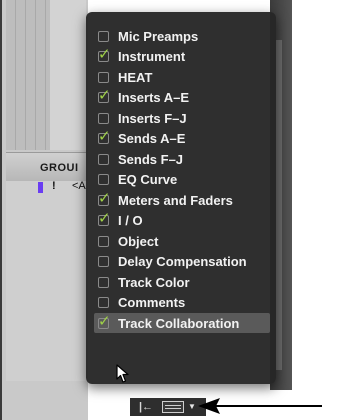 This screenshot has width=340, height=420. I want to click on menu-item: Object, so click(182, 241).